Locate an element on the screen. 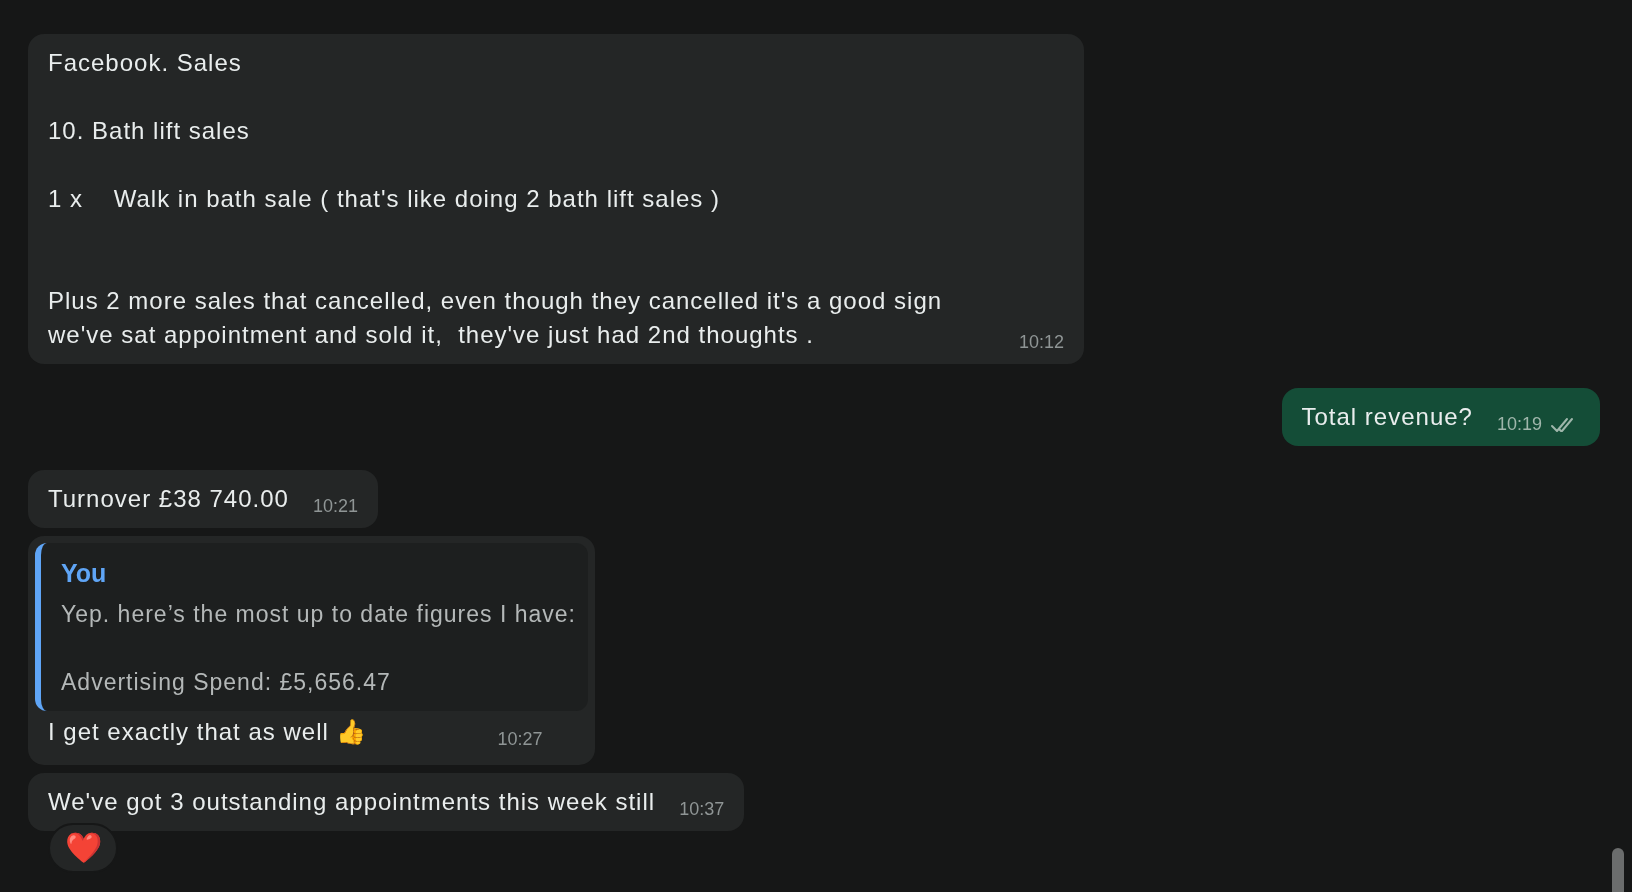 The height and width of the screenshot is (892, 1632). scrollbar-thumb is located at coordinates (1618, 870).